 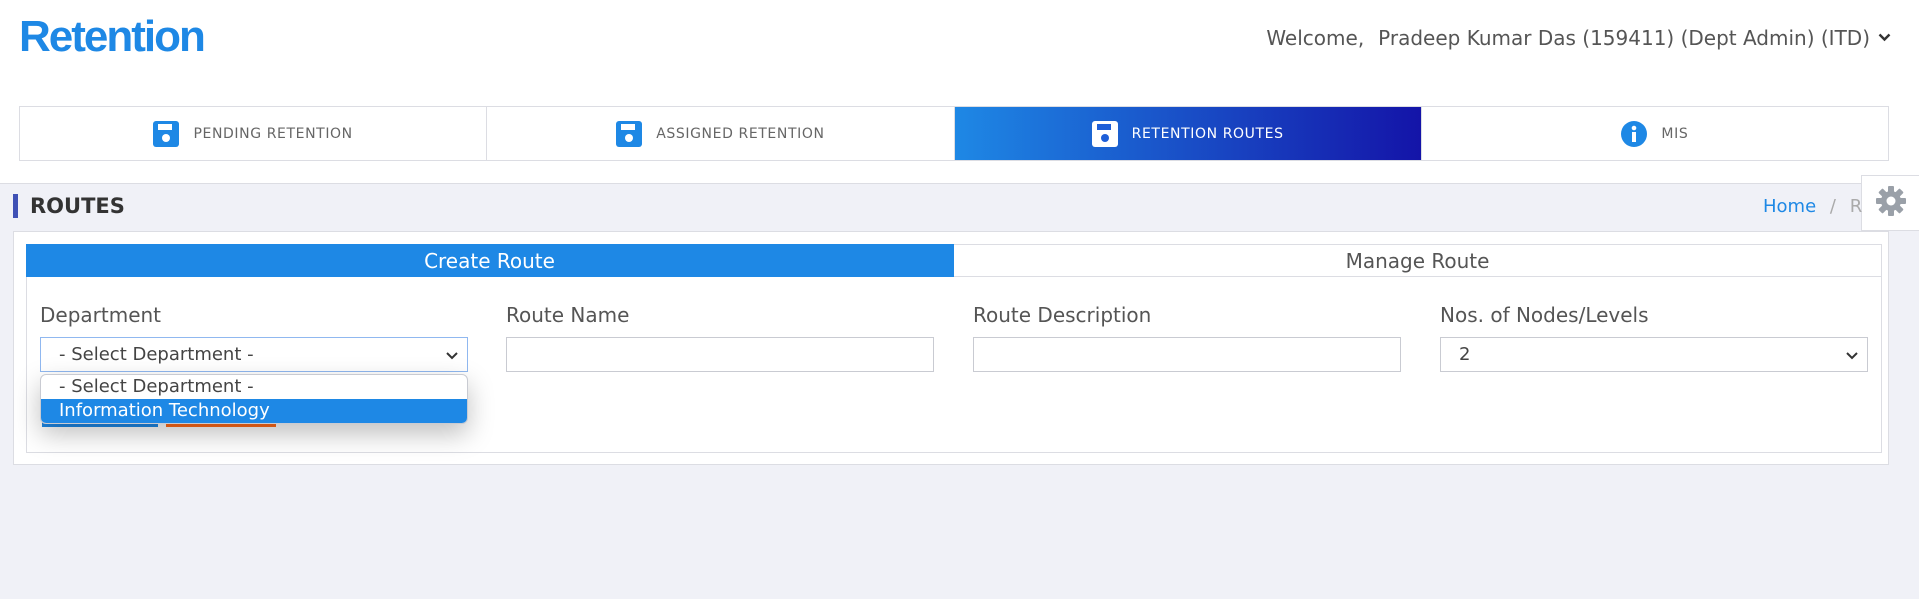 What do you see at coordinates (156, 354) in the screenshot?
I see `department-select-value: - Select Department -` at bounding box center [156, 354].